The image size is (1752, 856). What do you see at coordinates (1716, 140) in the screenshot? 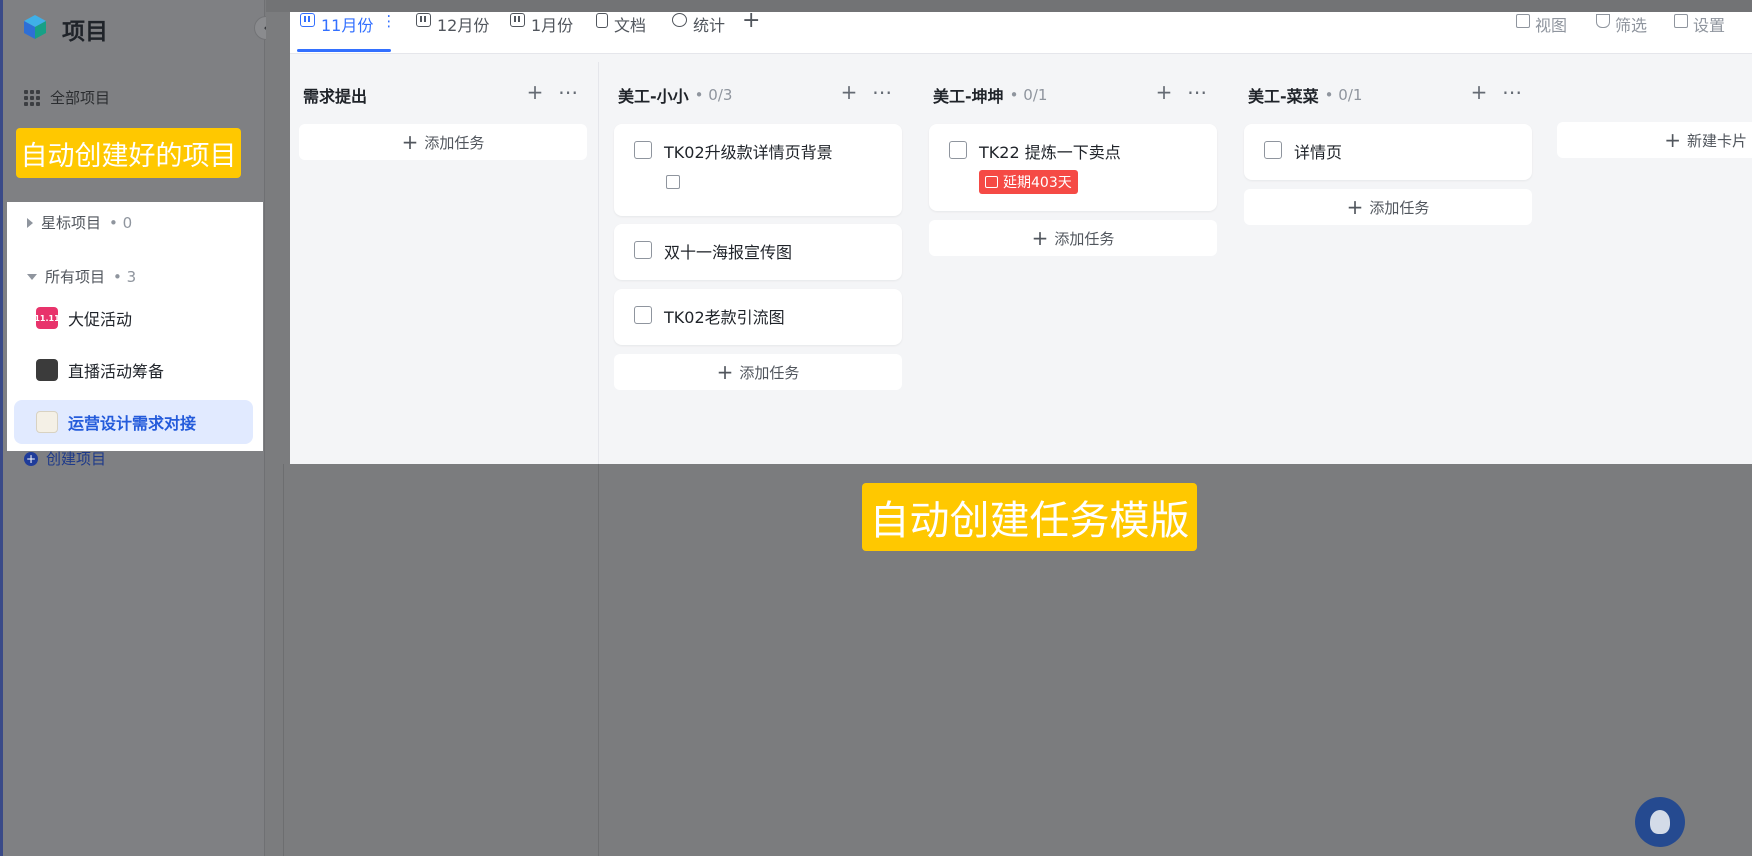
I see `new-card-label: 新建卡片` at bounding box center [1716, 140].